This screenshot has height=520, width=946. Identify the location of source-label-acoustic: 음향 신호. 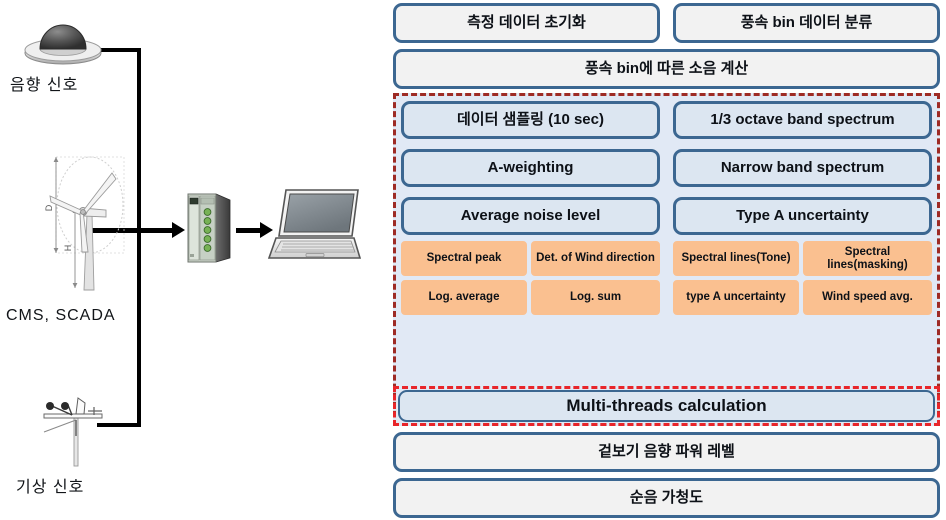
(44, 85).